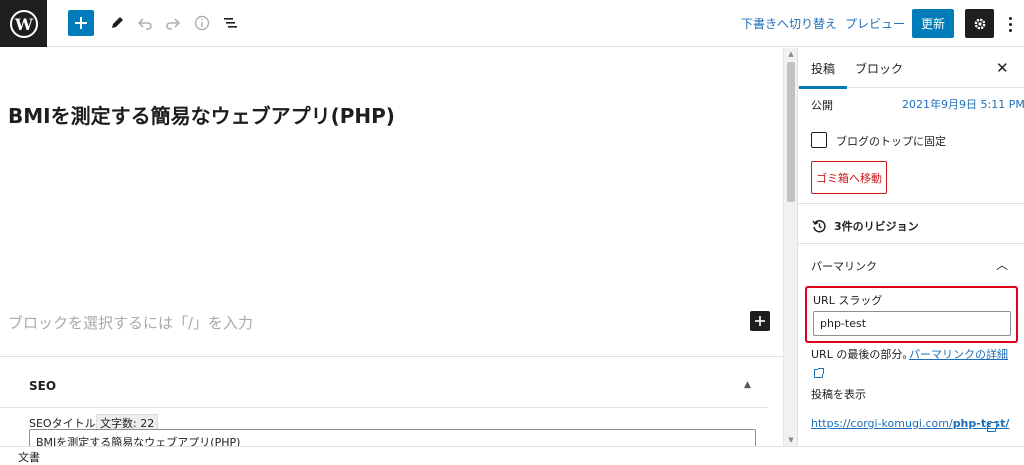 Image resolution: width=1024 pixels, height=465 pixels. I want to click on tab-post: 投稿, so click(823, 74).